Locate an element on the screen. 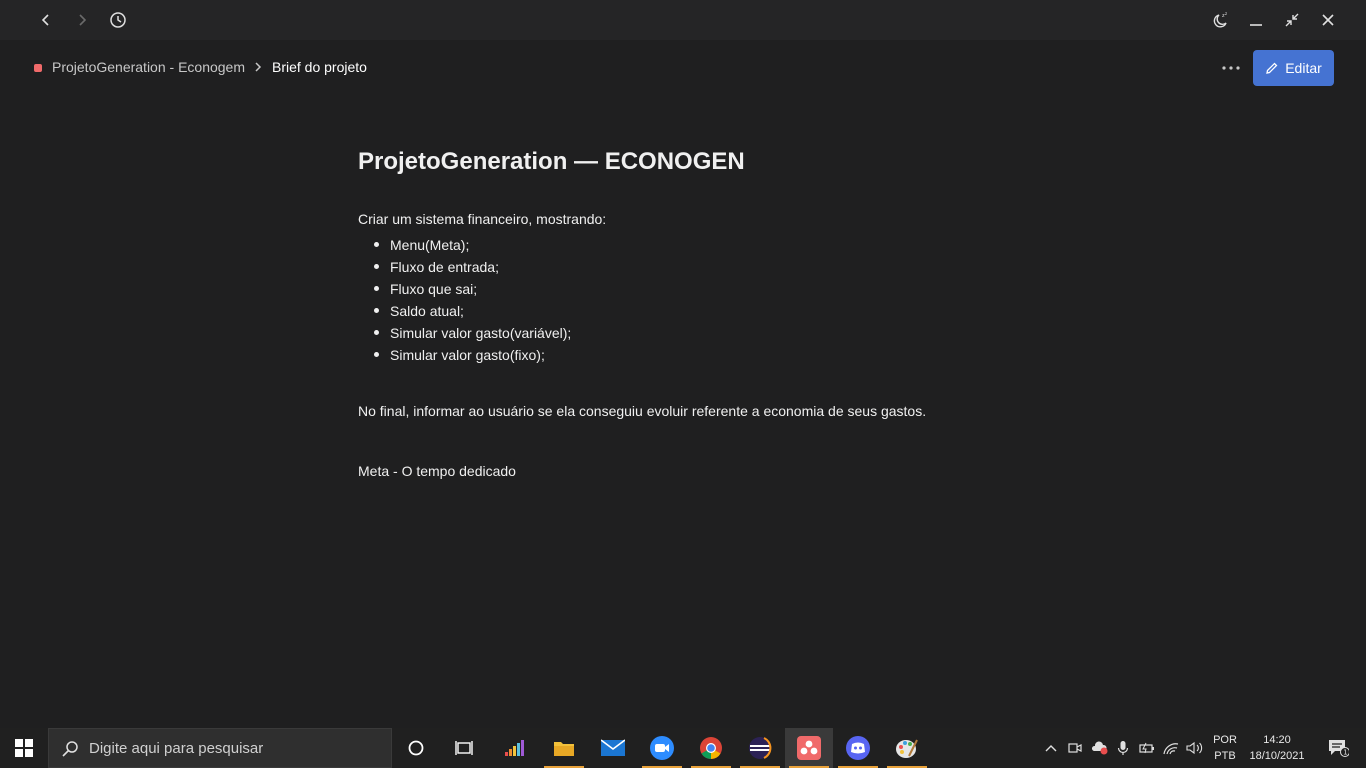  back-button is located at coordinates (46, 20).